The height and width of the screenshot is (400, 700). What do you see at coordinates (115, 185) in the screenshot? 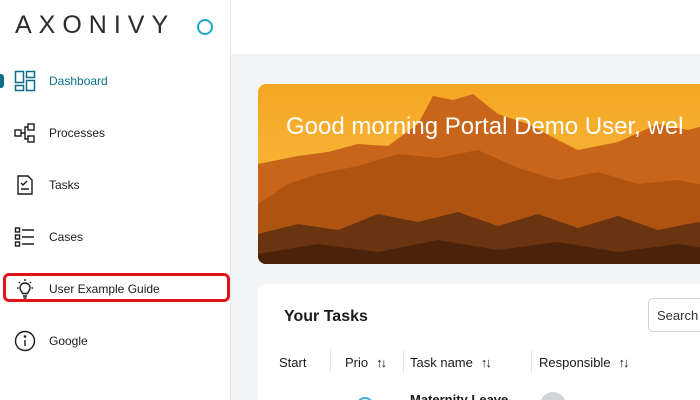
I see `sidebar-item-tasks: Tasks` at bounding box center [115, 185].